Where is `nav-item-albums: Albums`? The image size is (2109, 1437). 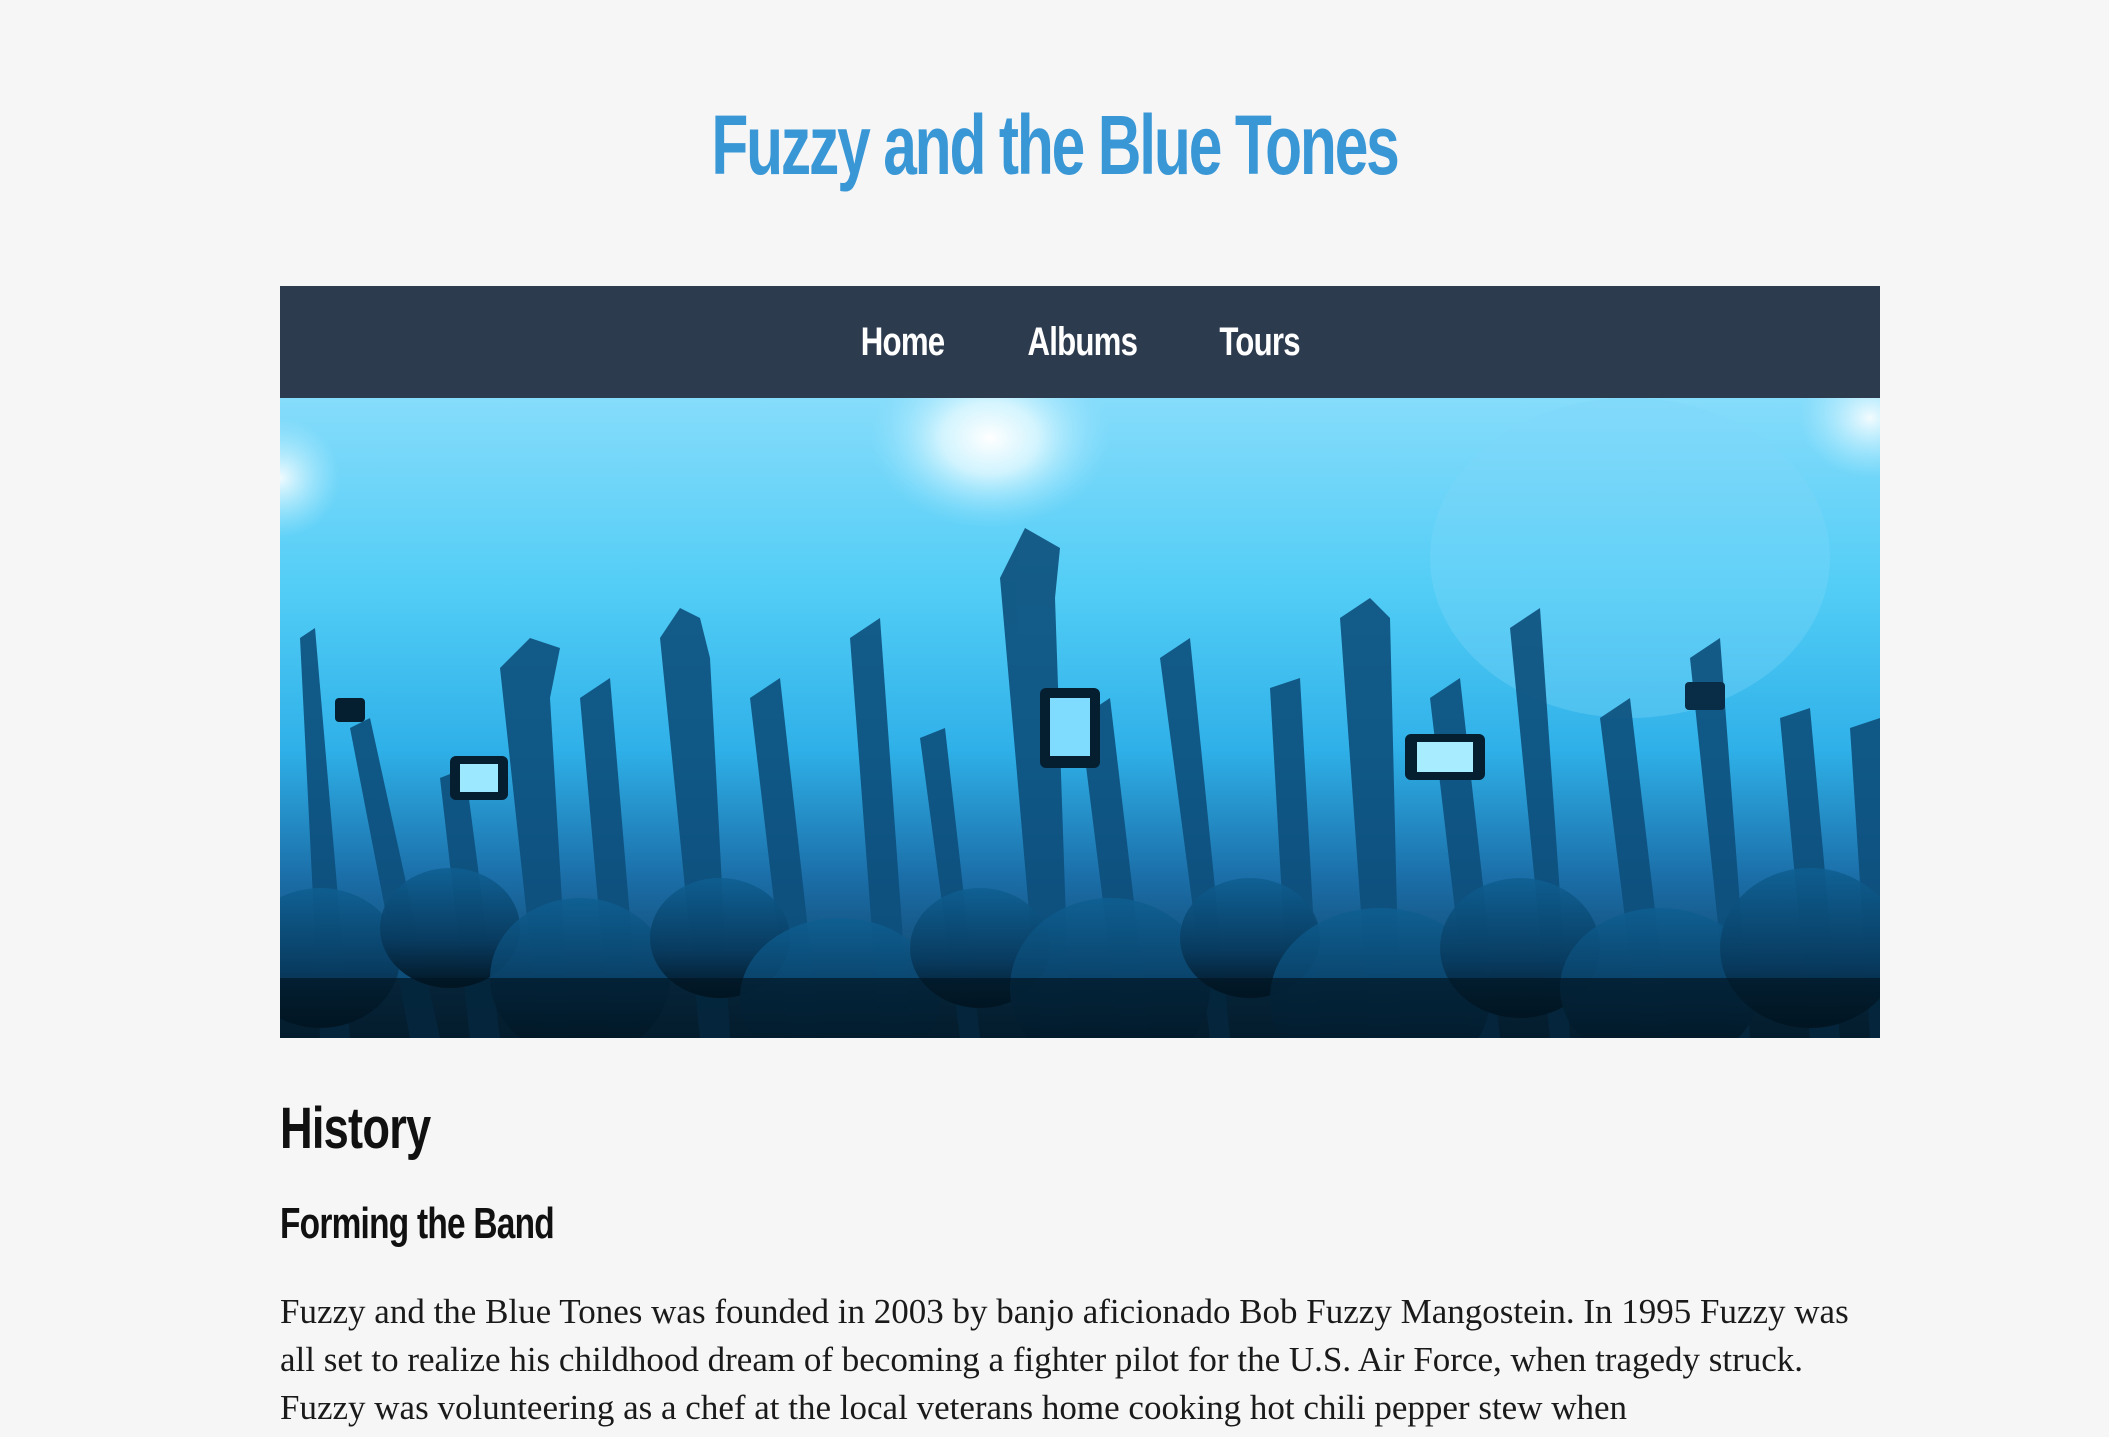 nav-item-albums: Albums is located at coordinates (1082, 342).